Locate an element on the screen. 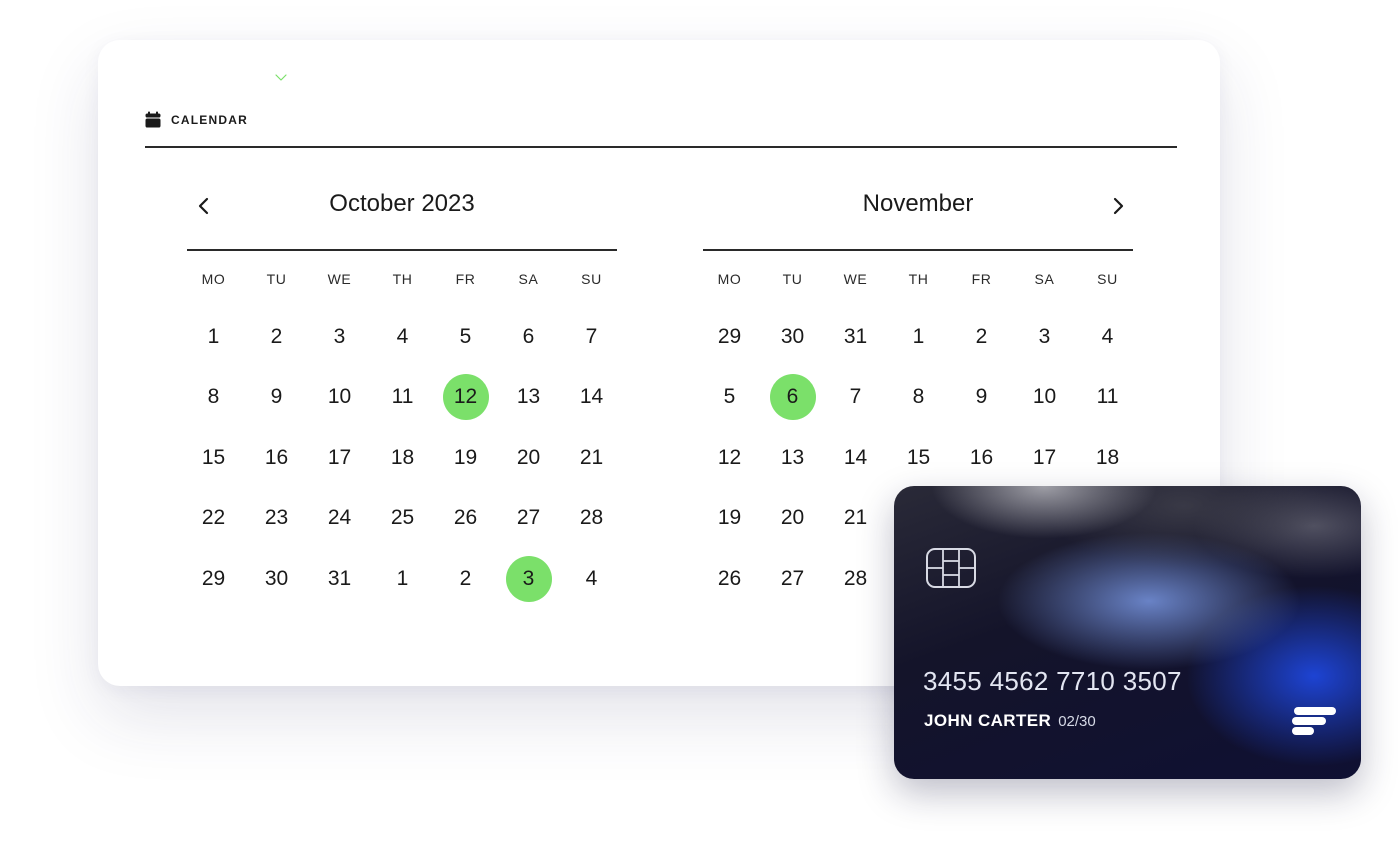  calendar-title: CALENDAR is located at coordinates (209, 119).